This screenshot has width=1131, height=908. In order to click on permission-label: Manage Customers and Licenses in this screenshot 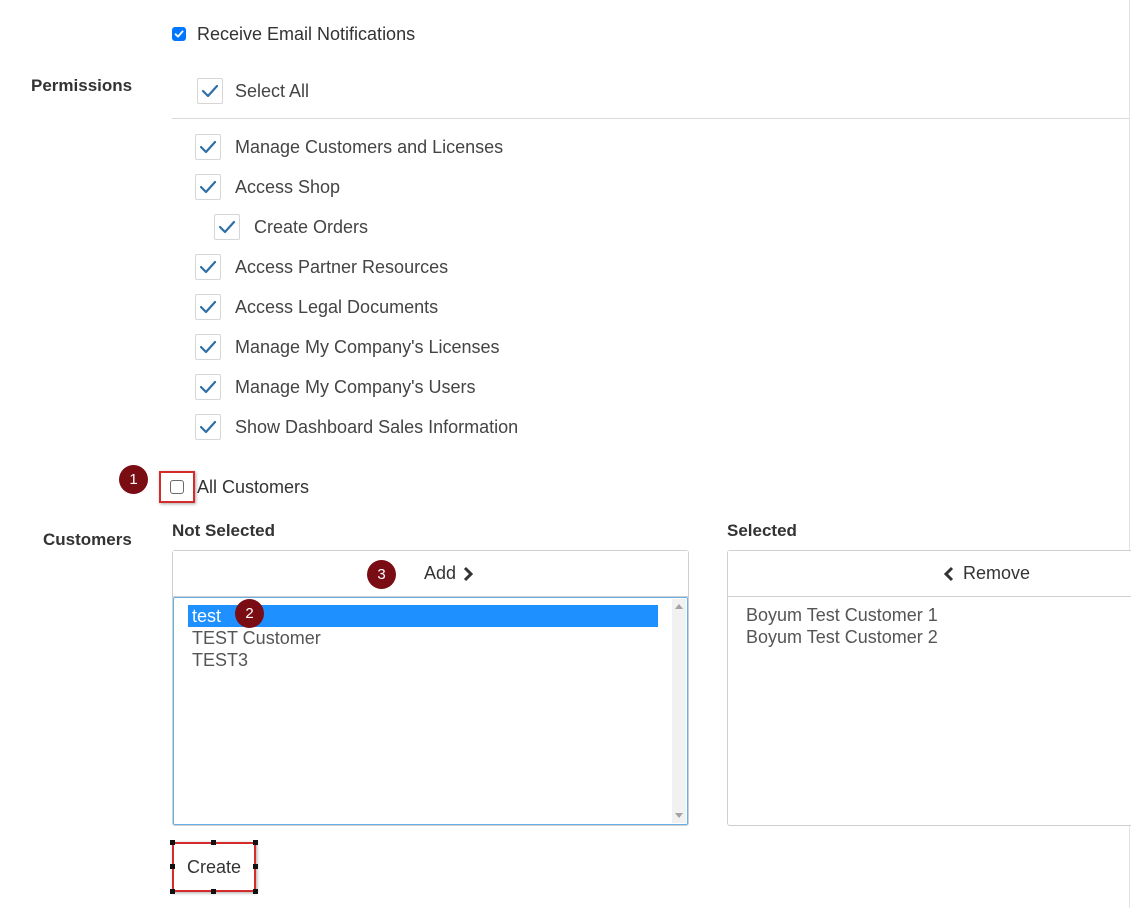, I will do `click(369, 146)`.